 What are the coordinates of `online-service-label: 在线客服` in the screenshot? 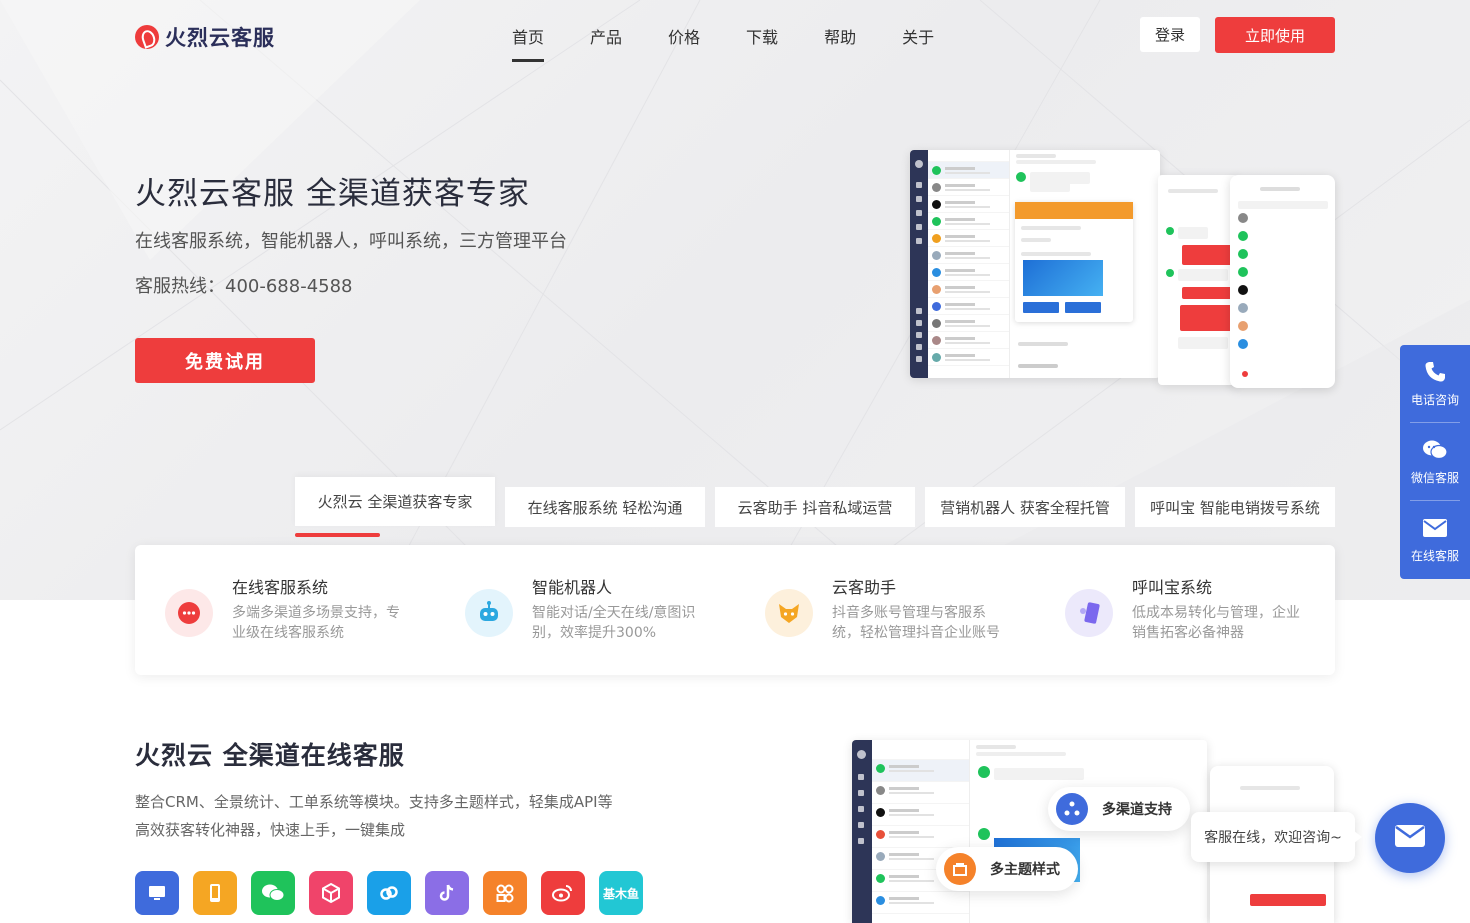 It's located at (1434, 556).